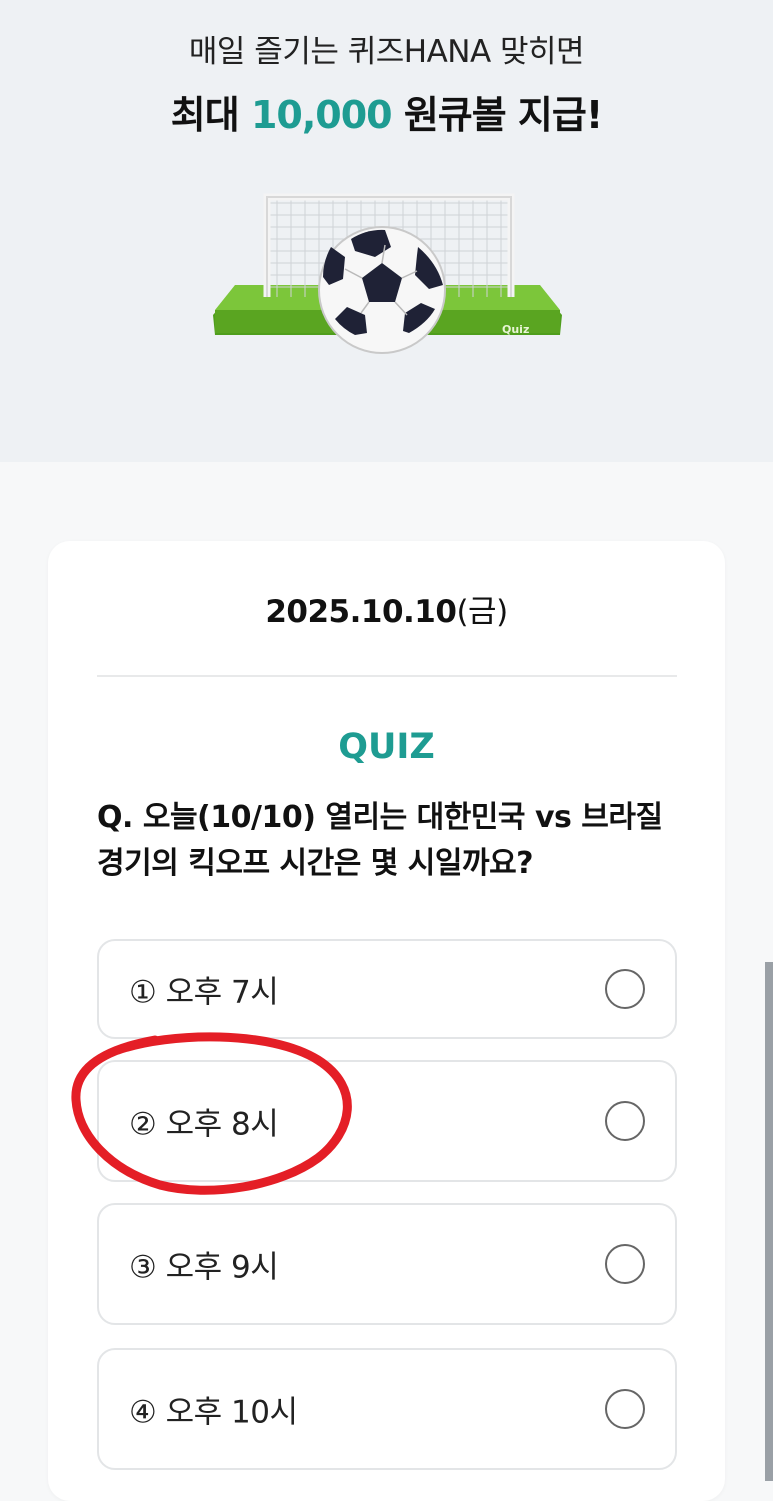  Describe the element at coordinates (386, 52) in the screenshot. I see `hero-subtitle: 매일 즐기는 퀴즈HANA 맞히면` at that location.